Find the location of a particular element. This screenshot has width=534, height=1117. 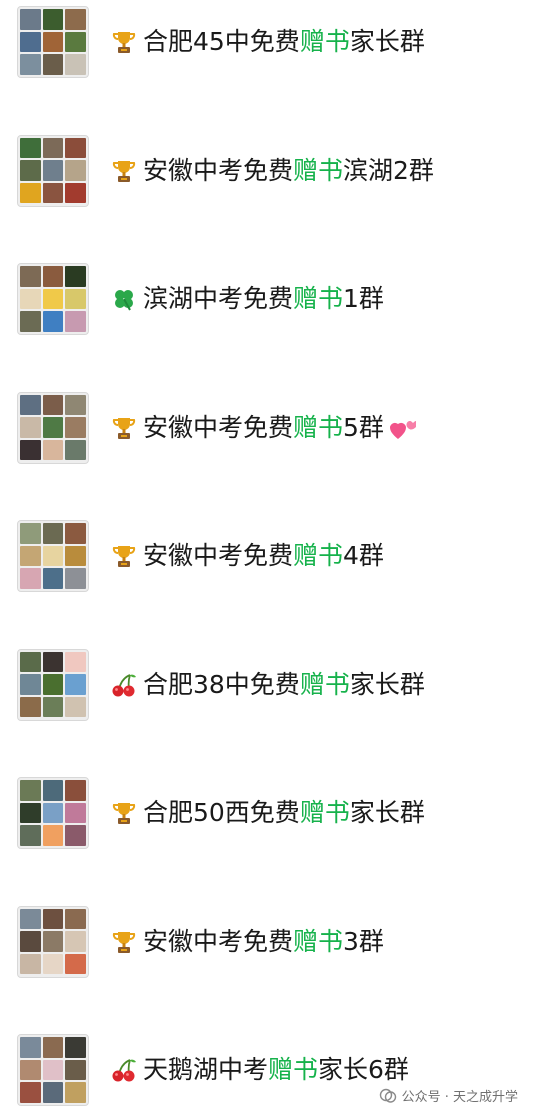

group-name-prefix: 天鹅湖中考 is located at coordinates (206, 1069).